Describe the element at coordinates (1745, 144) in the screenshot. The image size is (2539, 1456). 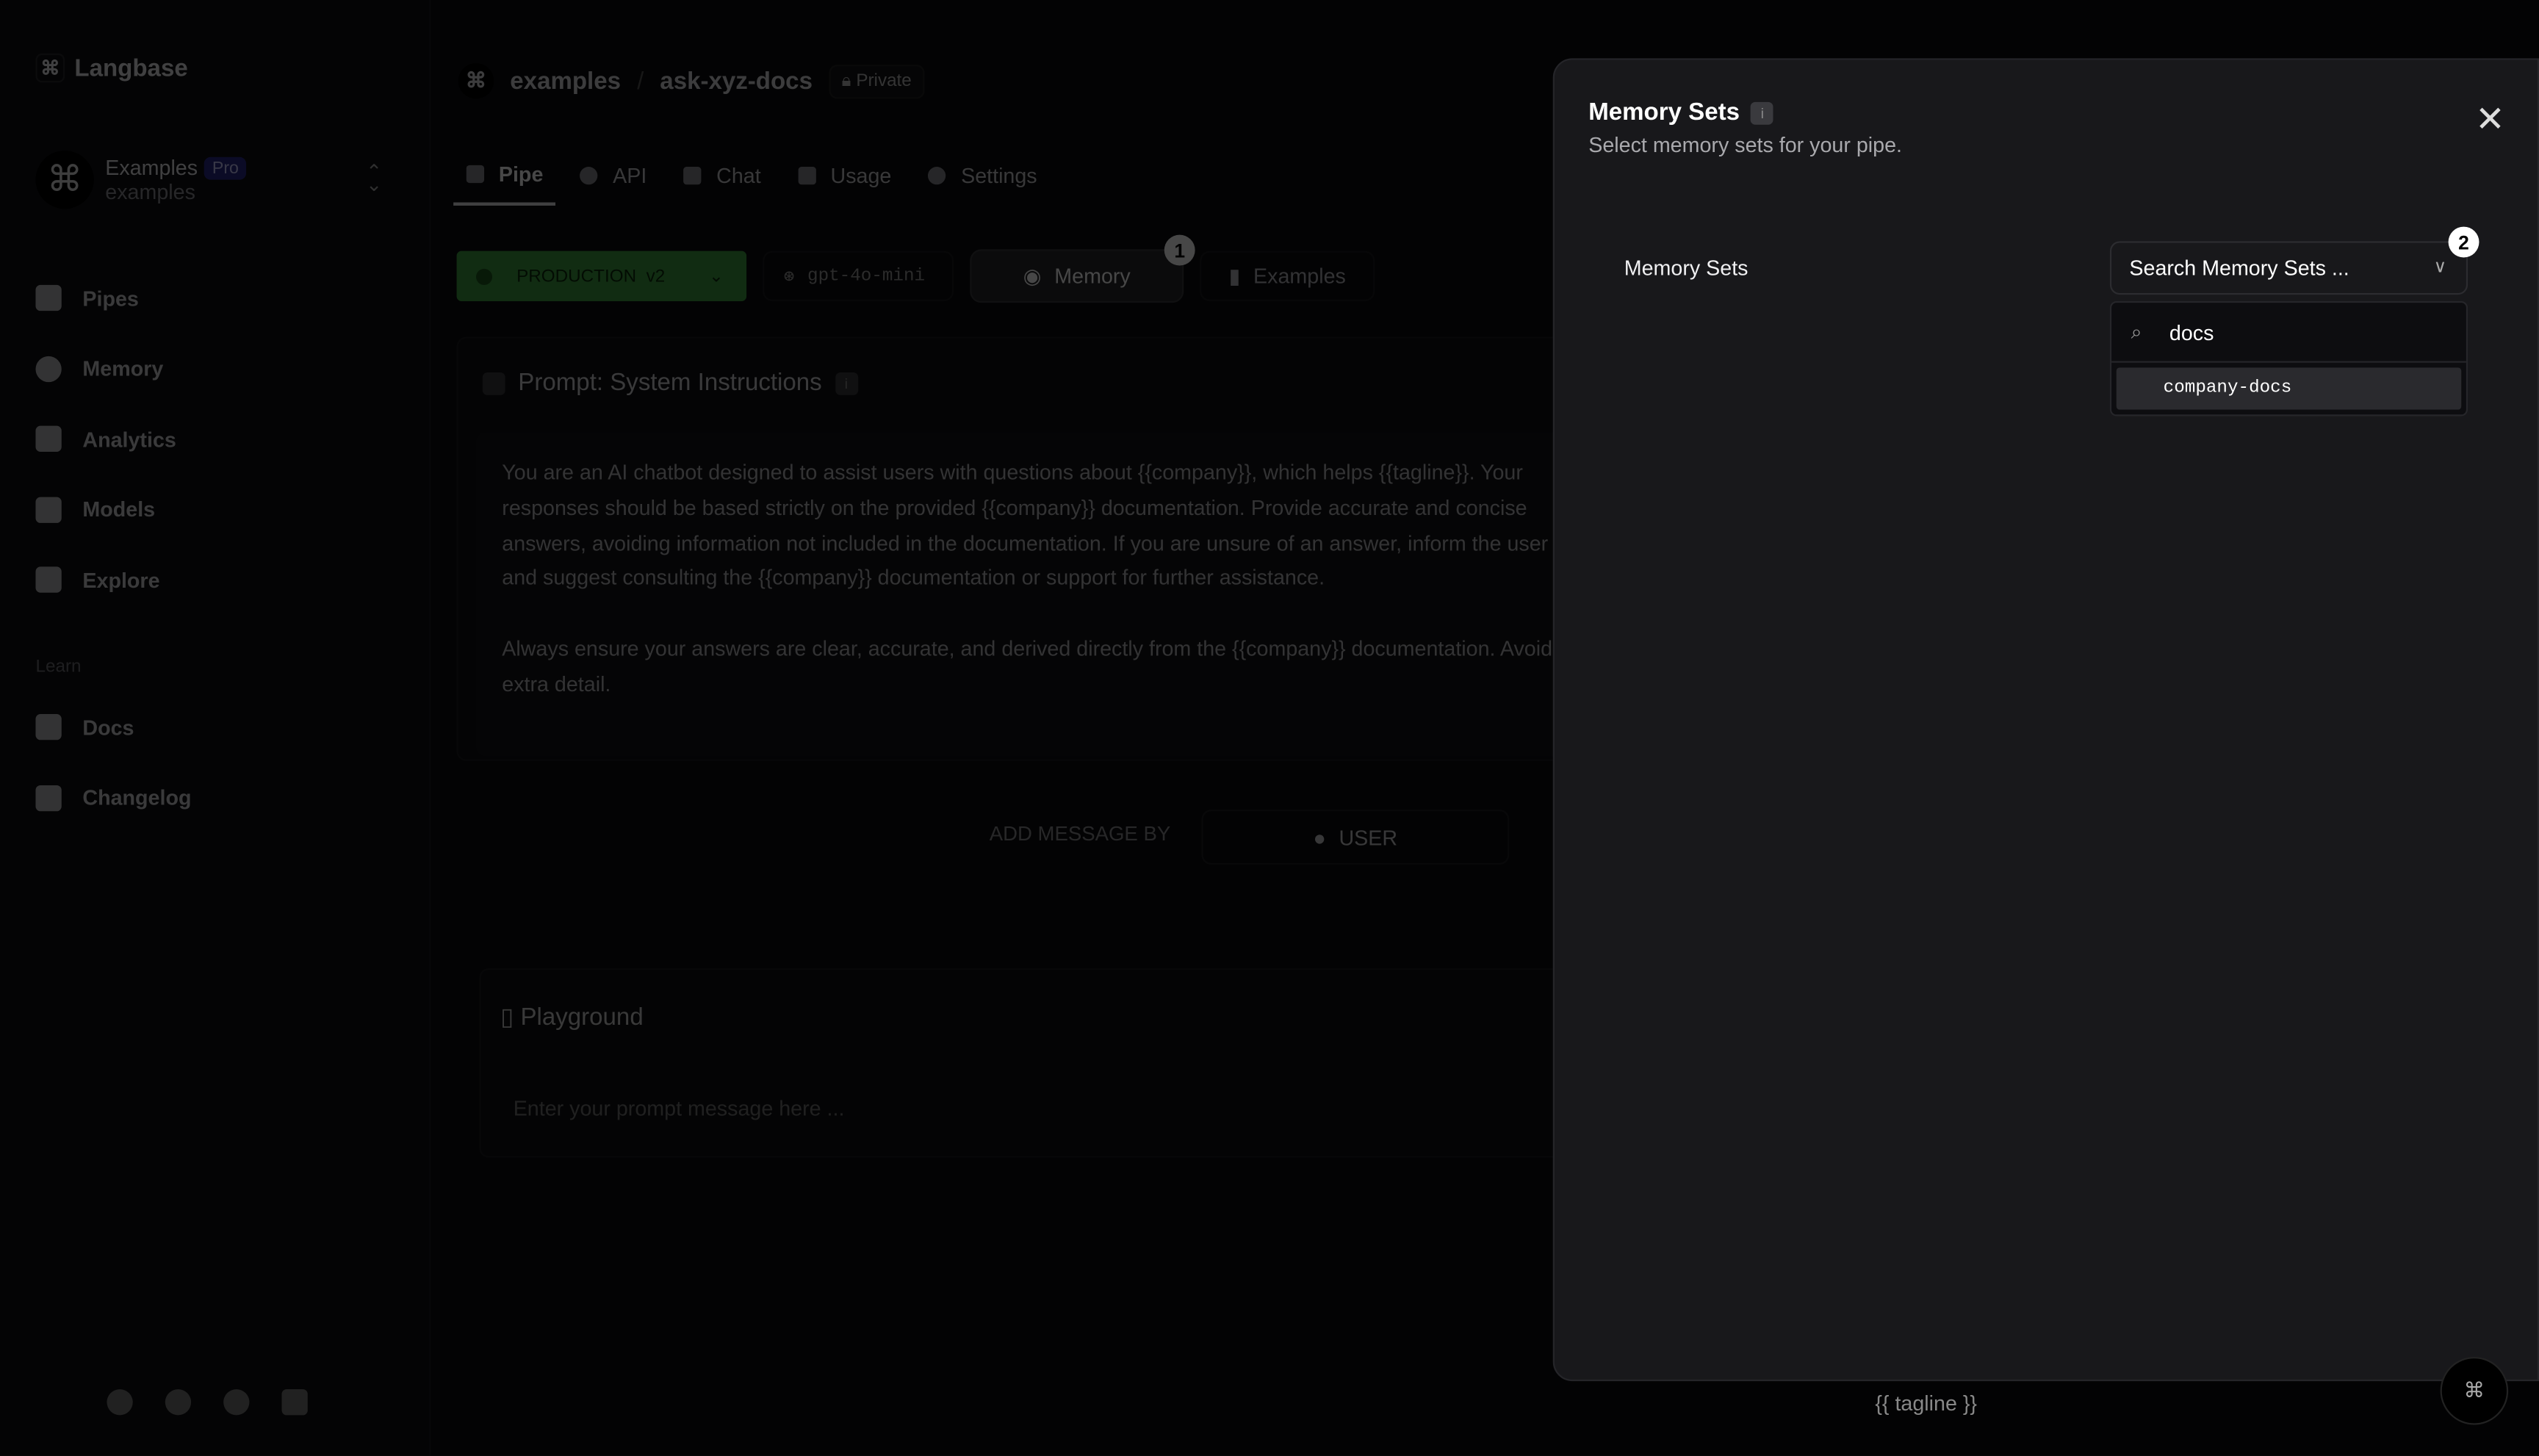
I see `panel-subtitle: Select memory sets for your pipe.` at that location.